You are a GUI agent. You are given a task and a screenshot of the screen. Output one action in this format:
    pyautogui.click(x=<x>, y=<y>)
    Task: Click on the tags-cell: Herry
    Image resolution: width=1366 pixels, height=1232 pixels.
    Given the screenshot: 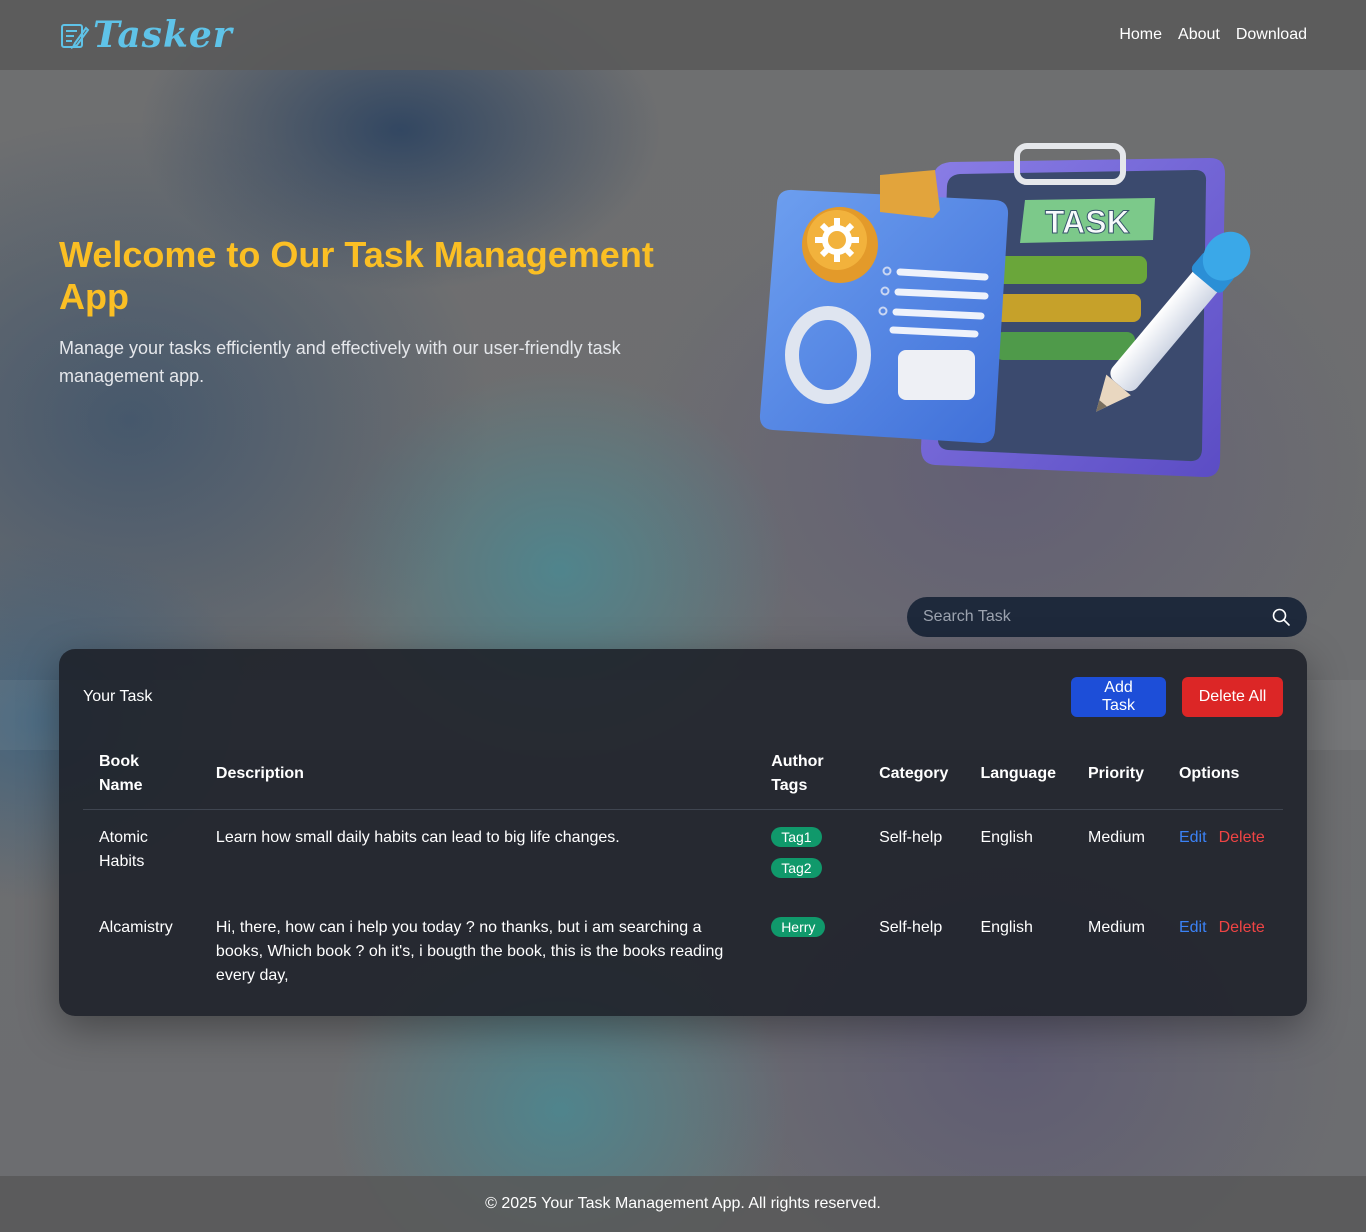 What is the action you would take?
    pyautogui.click(x=809, y=950)
    